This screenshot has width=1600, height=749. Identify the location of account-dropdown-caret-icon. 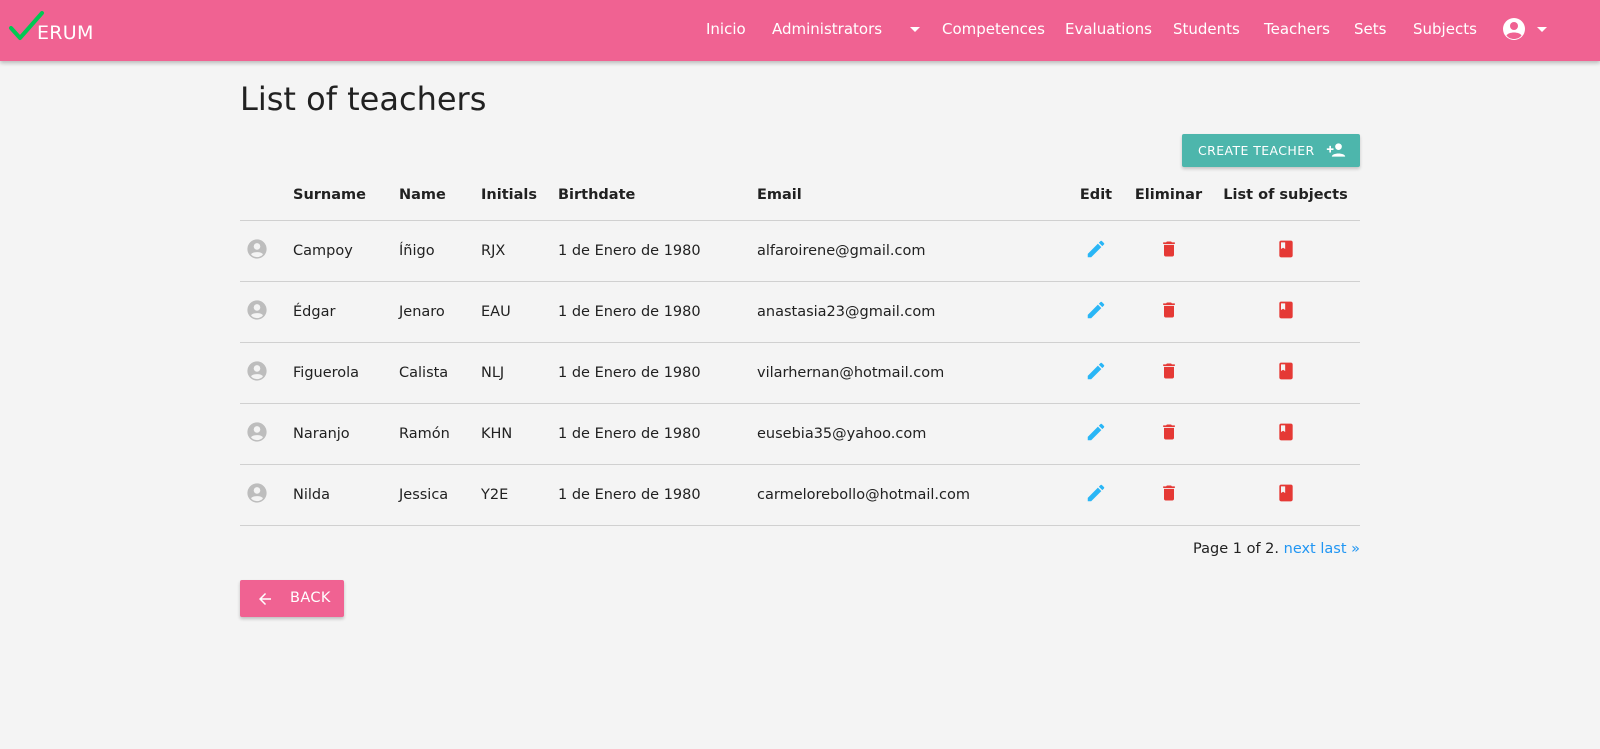
(1542, 29).